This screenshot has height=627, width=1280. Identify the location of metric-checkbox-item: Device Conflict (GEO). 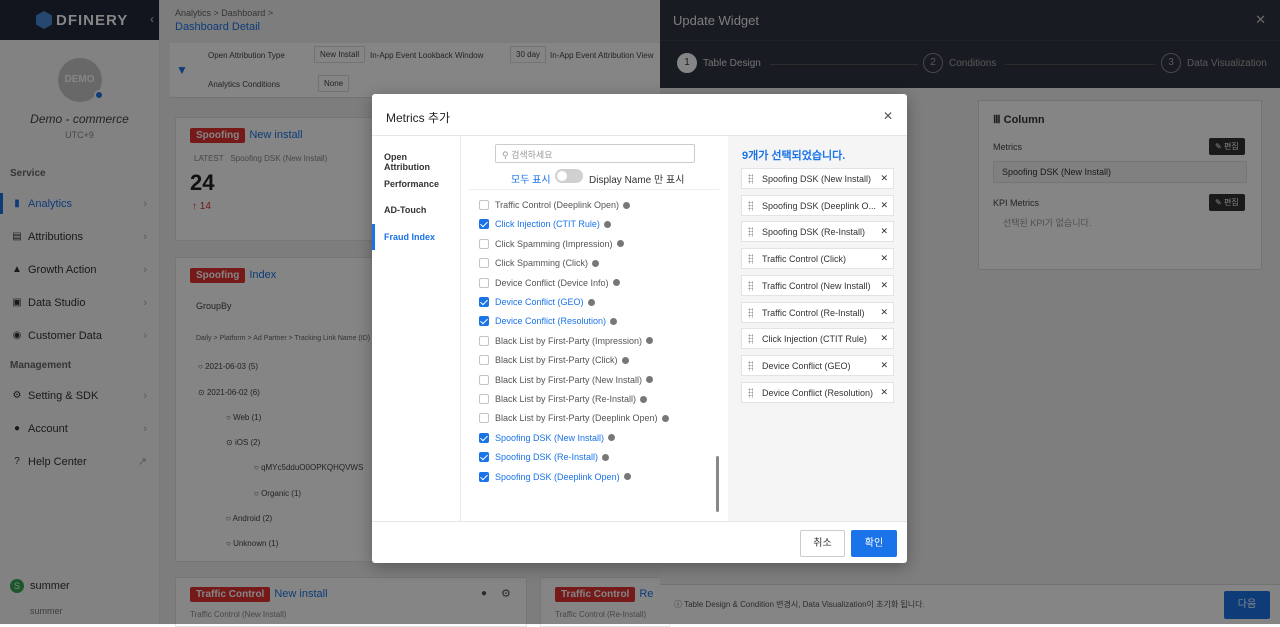
(537, 302).